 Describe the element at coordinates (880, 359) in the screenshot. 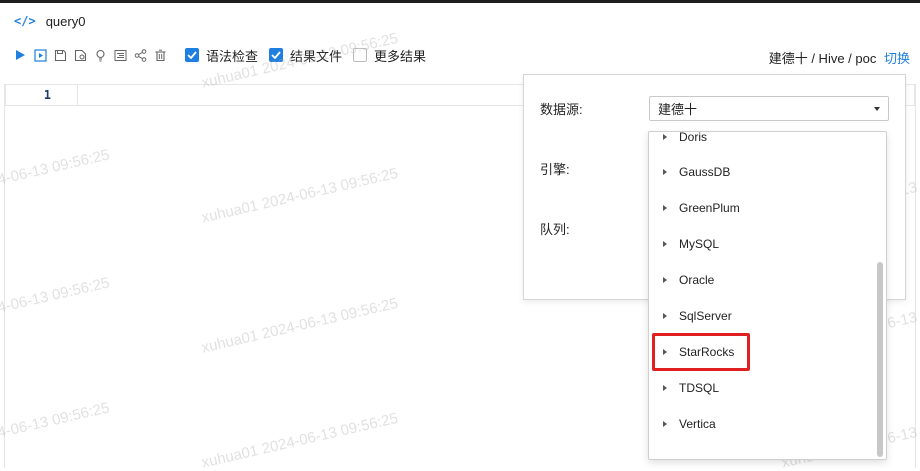

I see `dropdown-scrollbar` at that location.